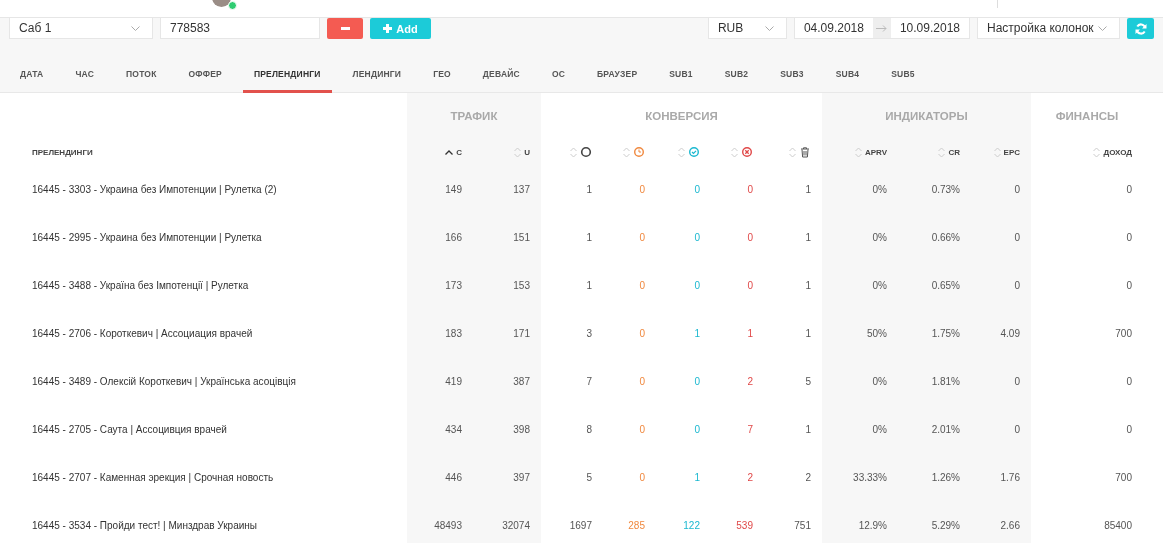  I want to click on table-cell: 419, so click(453, 381).